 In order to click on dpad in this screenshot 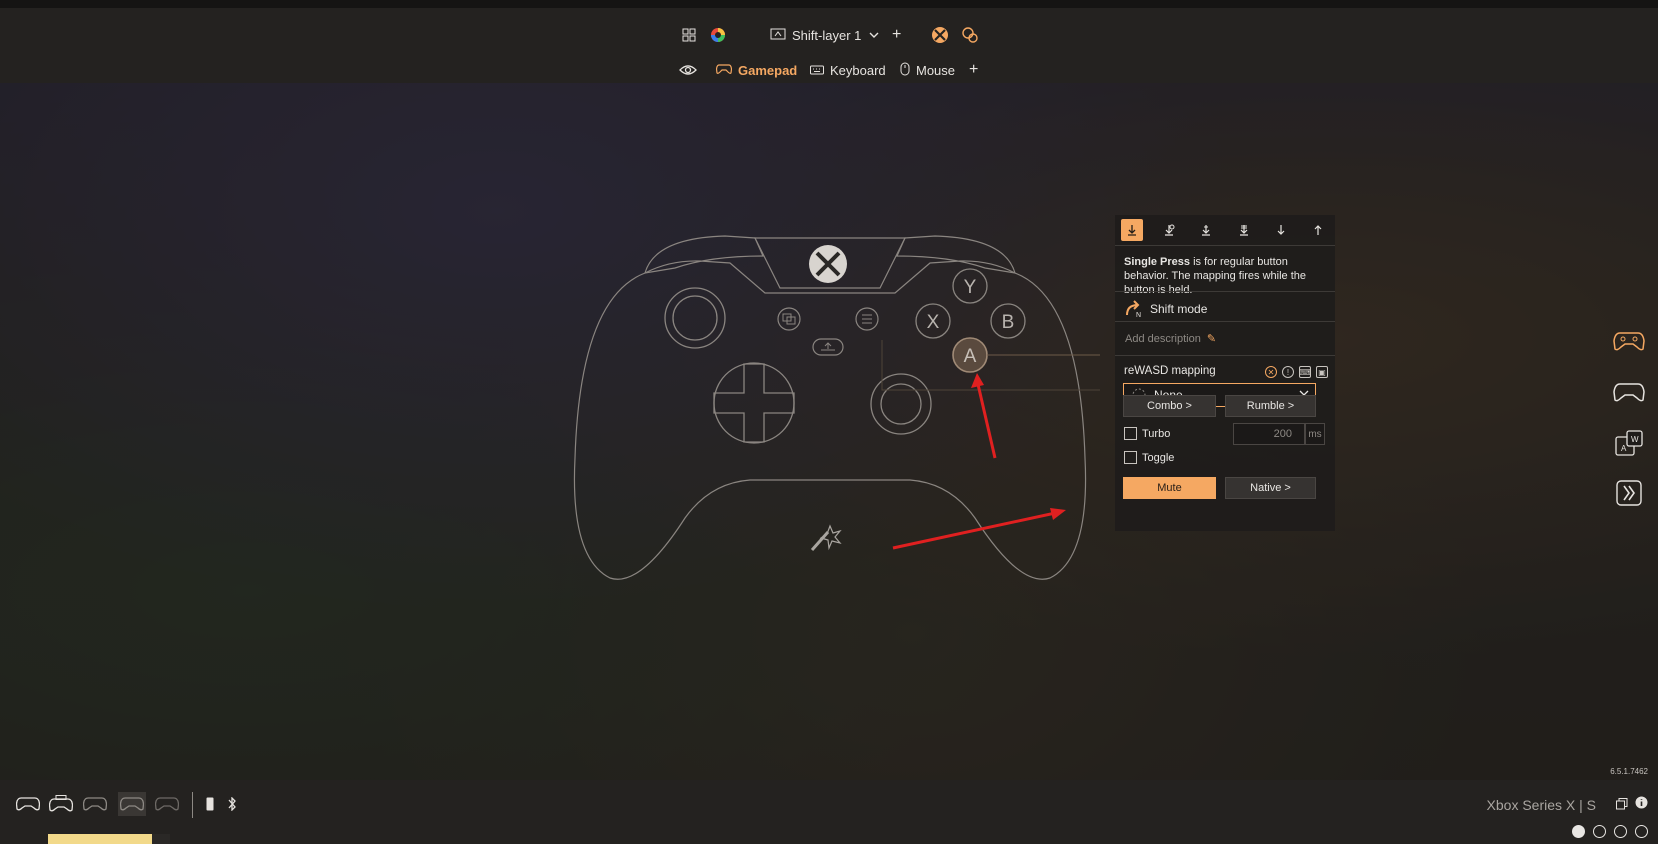, I will do `click(754, 403)`.